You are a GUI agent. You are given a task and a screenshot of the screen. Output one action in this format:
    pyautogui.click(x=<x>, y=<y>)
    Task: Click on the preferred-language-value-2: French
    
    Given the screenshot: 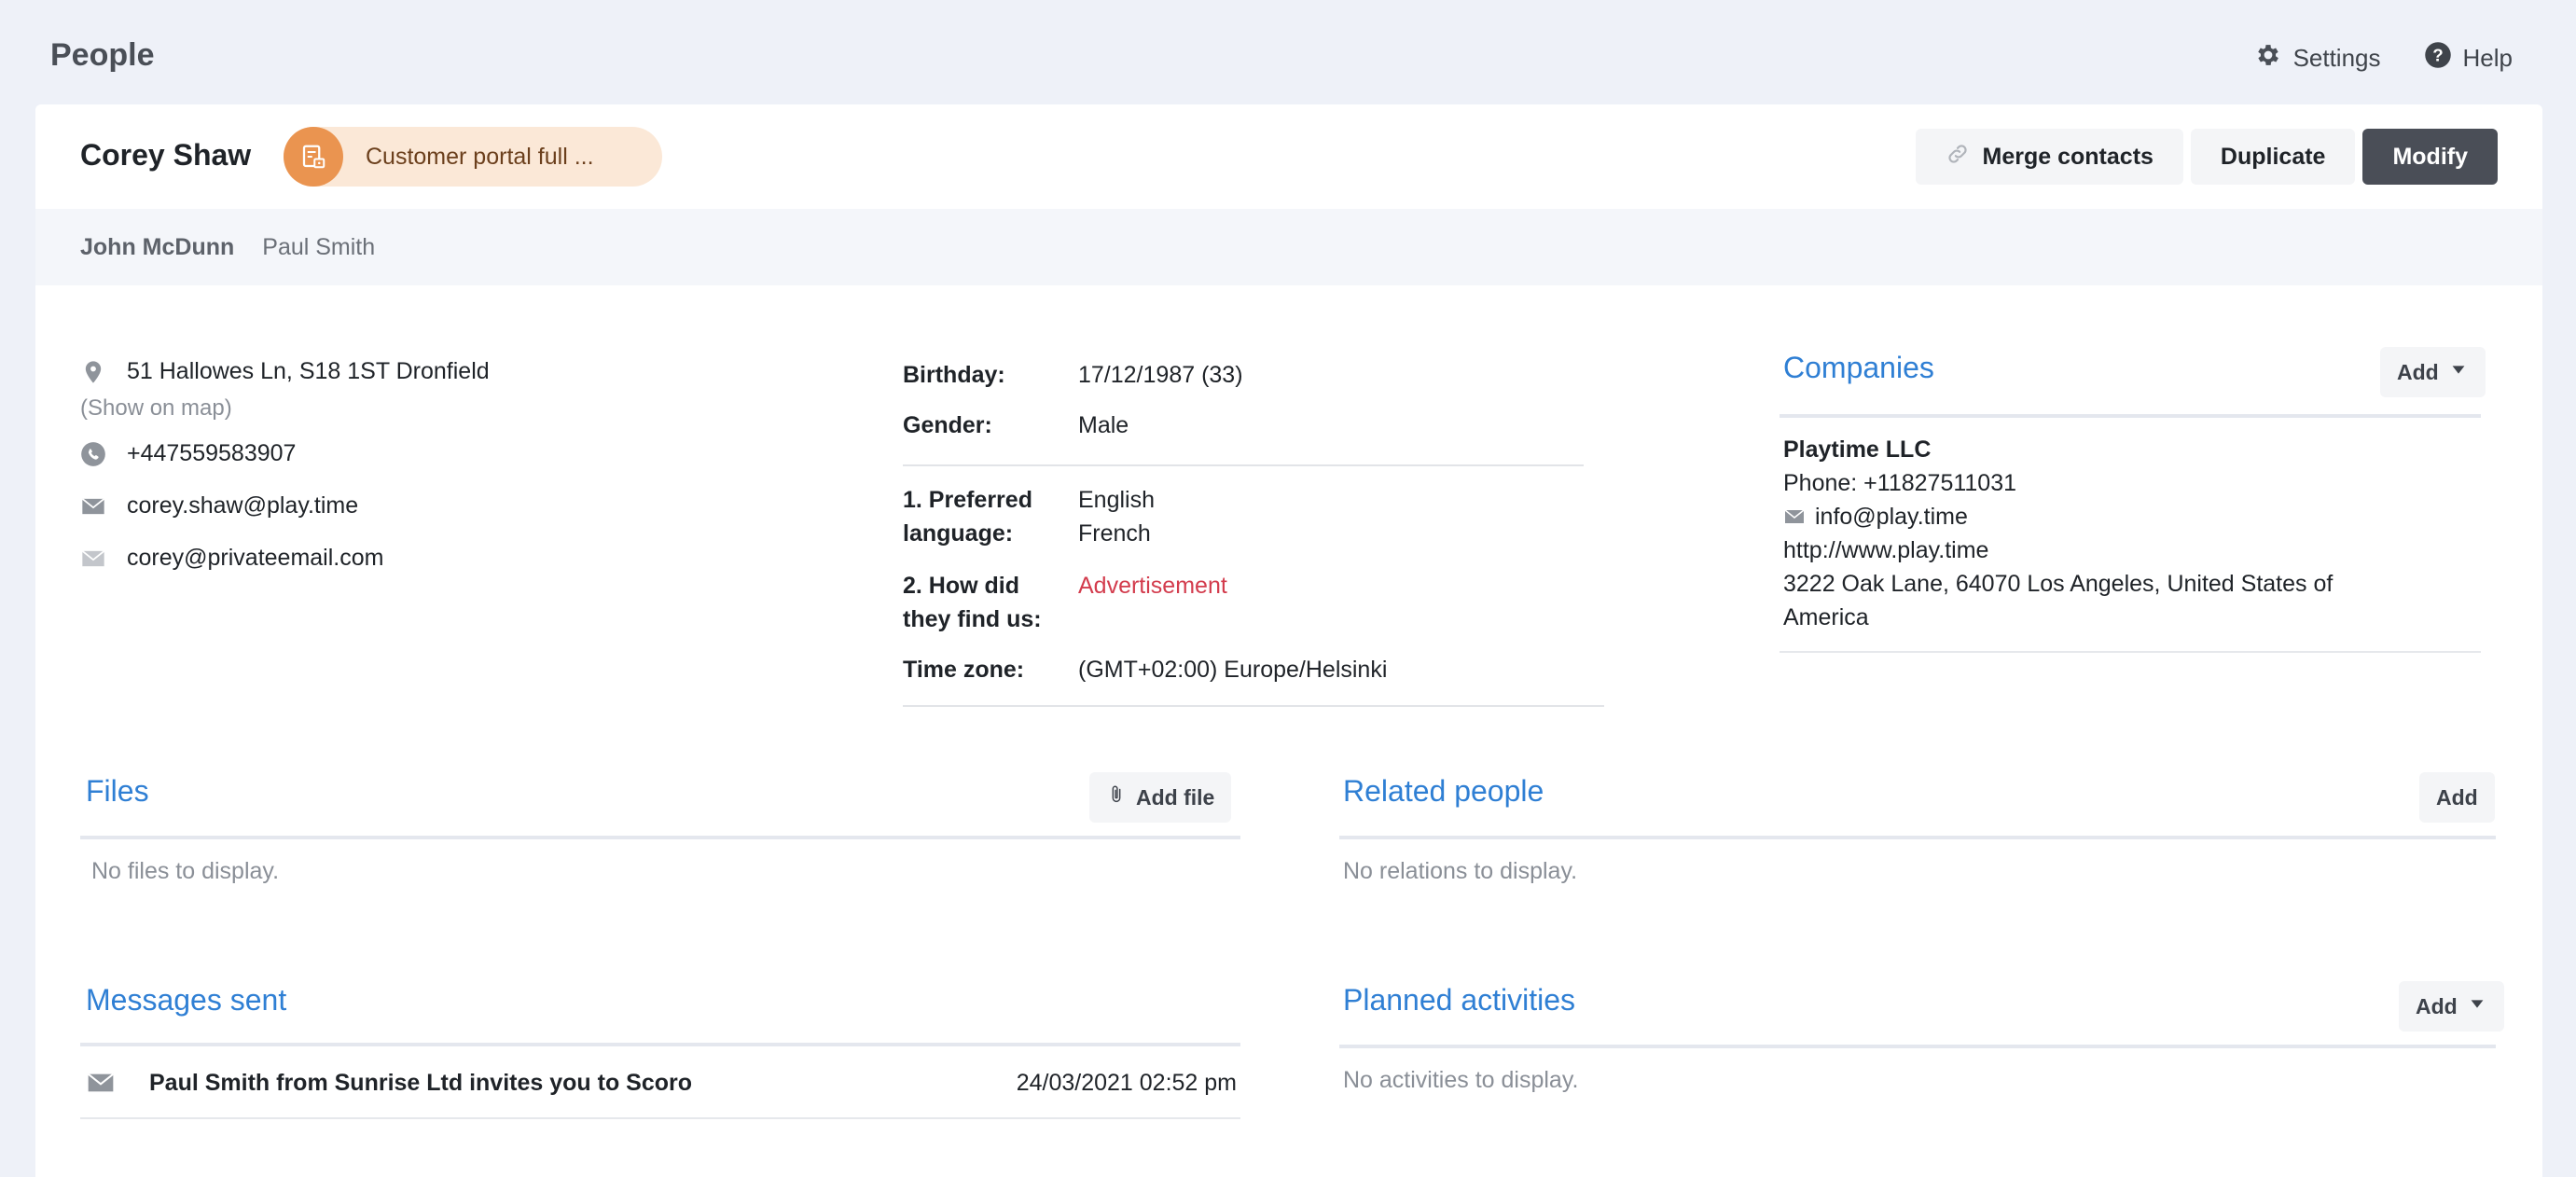 What is the action you would take?
    pyautogui.click(x=1114, y=533)
    